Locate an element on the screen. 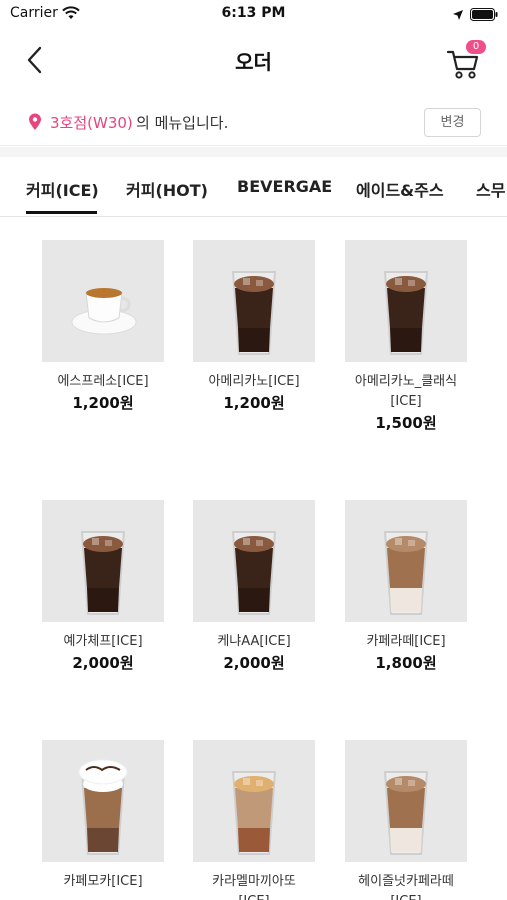 This screenshot has width=507, height=900. battery-icon is located at coordinates (484, 15).